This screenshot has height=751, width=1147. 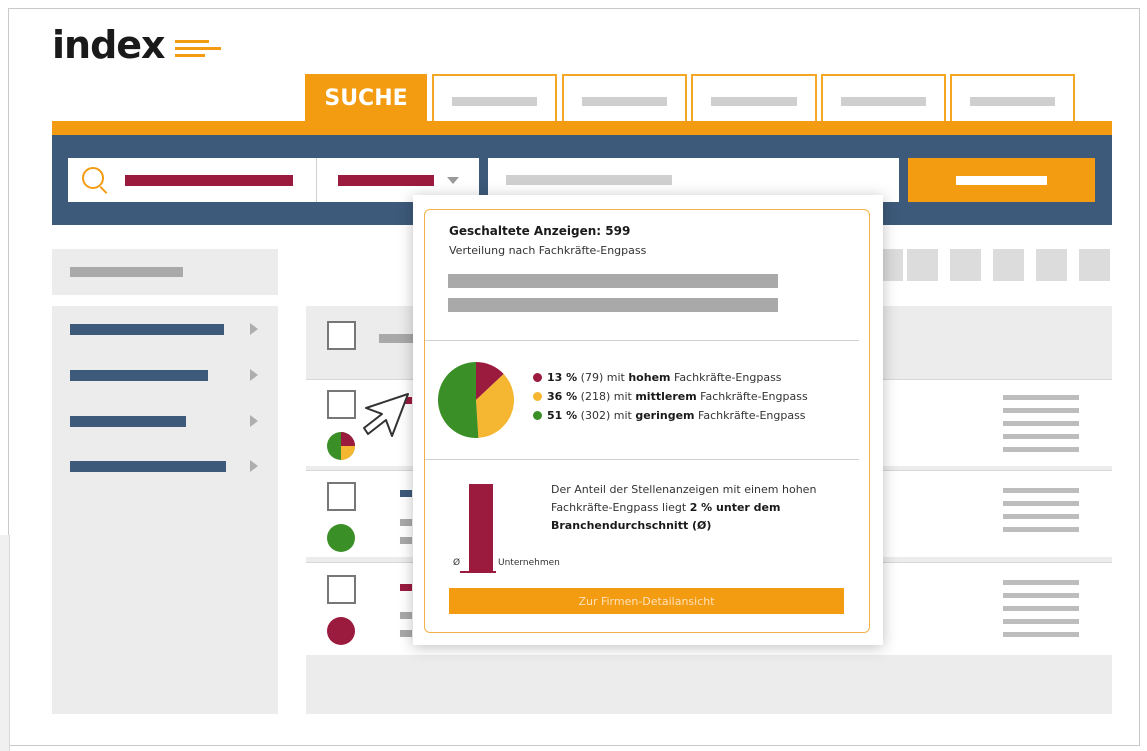 I want to click on search-divider, so click(x=316, y=180).